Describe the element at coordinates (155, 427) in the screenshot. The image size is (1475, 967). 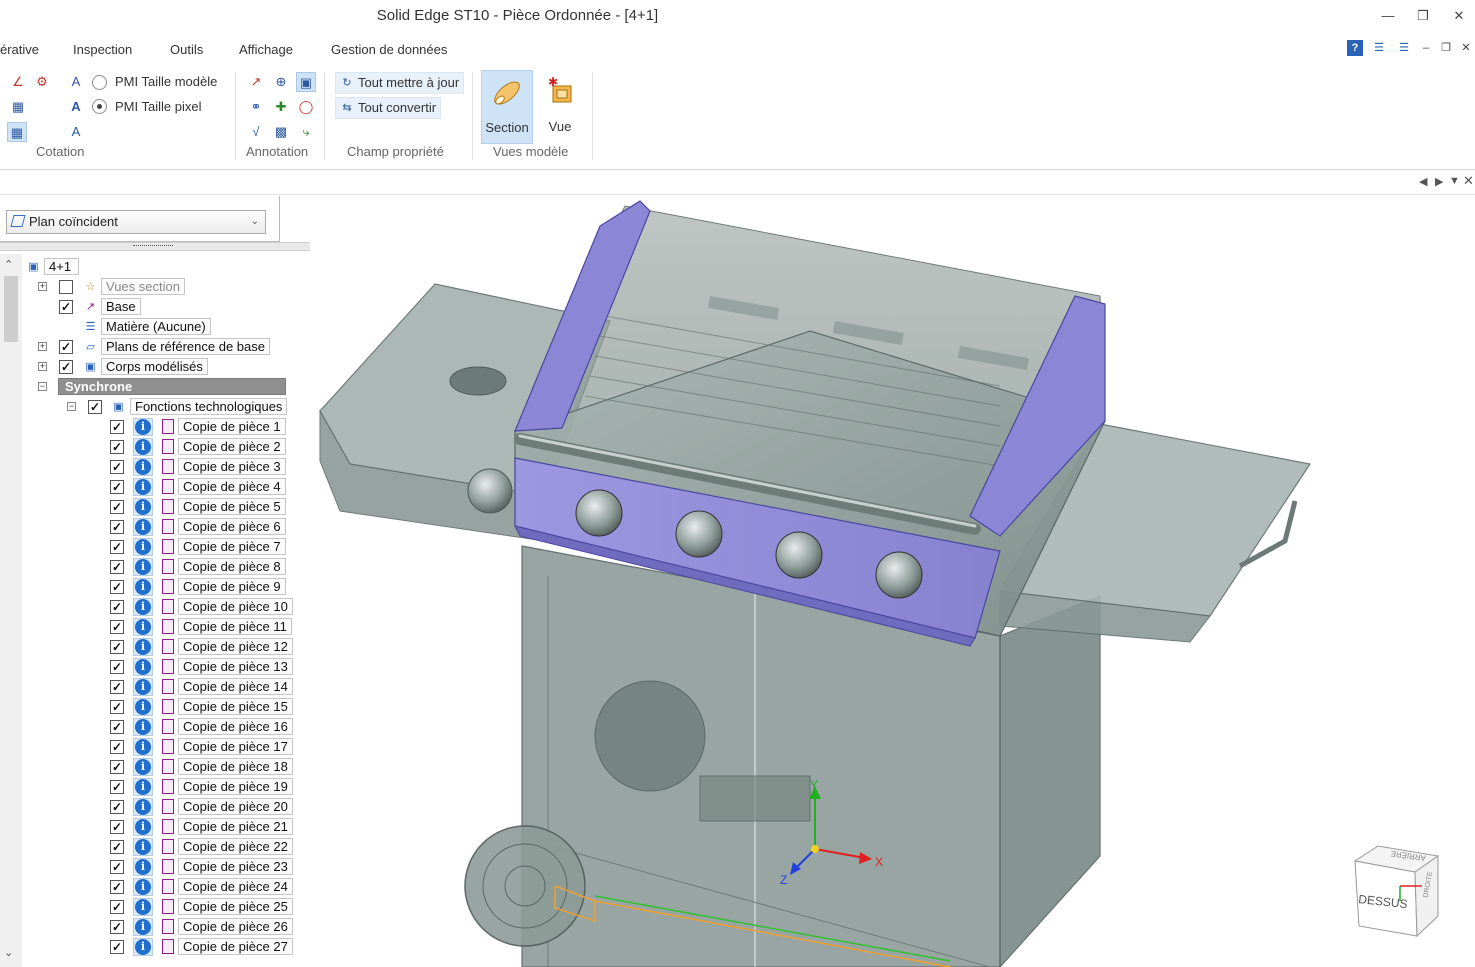
I see `tree-copie-de-piece: ✓ i Copie de pièce 1` at that location.